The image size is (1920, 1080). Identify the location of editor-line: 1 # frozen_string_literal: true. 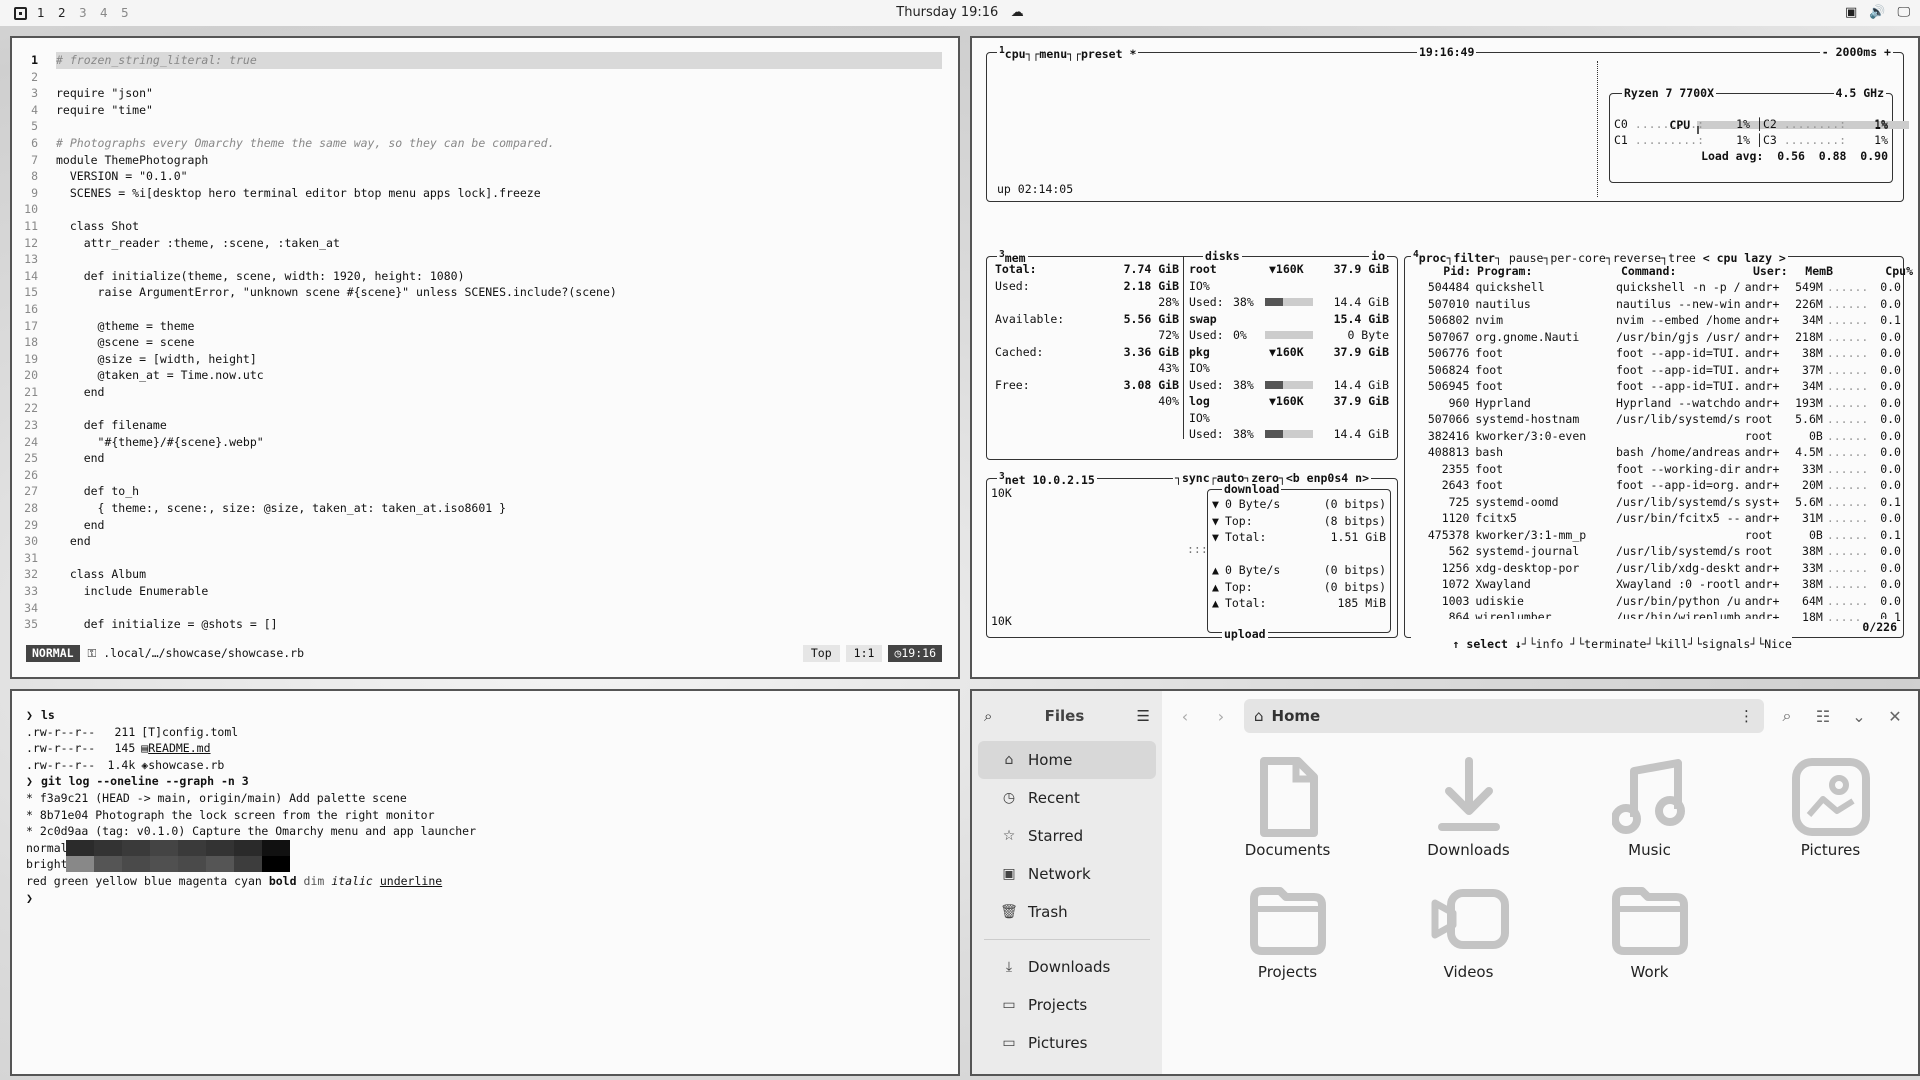
(485, 60).